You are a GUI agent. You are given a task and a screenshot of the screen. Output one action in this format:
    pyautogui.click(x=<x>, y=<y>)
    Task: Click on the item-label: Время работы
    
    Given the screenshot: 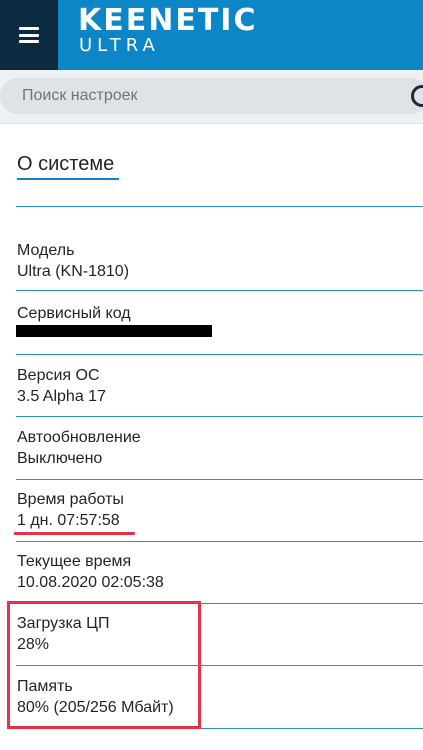 What is the action you would take?
    pyautogui.click(x=70, y=499)
    